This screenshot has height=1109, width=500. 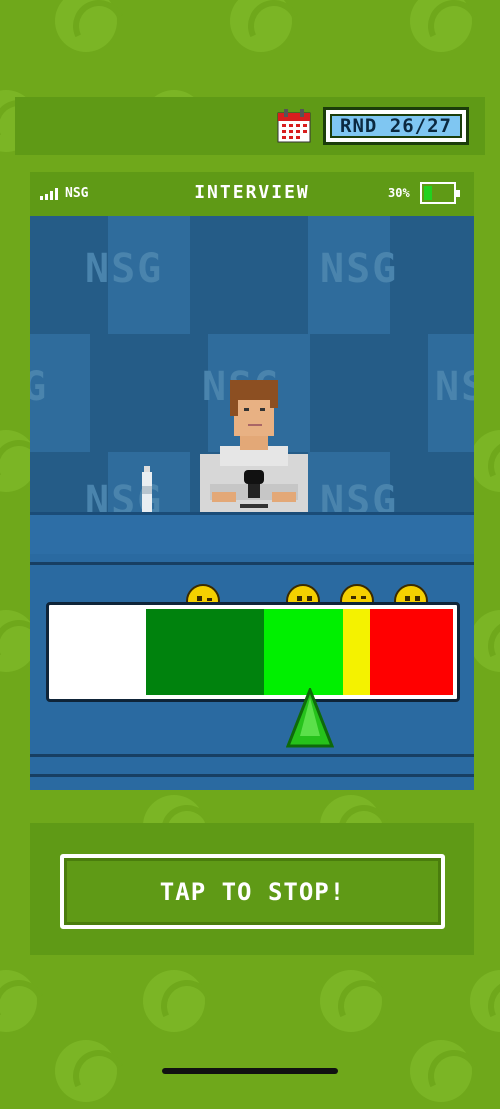 I want to click on reaction-meter, so click(x=253, y=652).